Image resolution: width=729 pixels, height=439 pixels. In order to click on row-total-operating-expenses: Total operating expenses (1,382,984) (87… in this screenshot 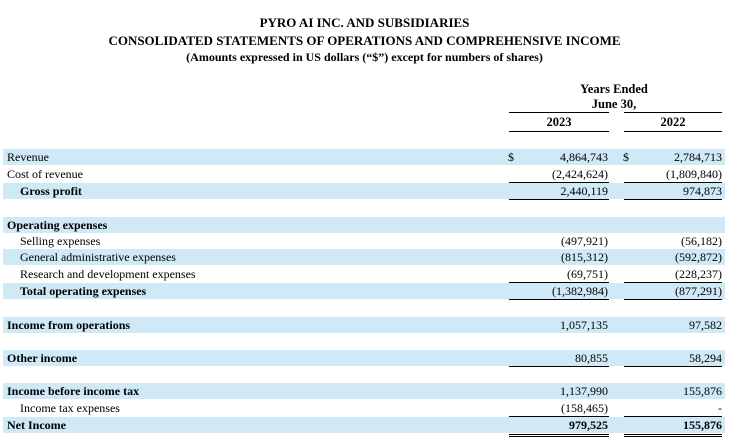, I will do `click(364, 291)`.